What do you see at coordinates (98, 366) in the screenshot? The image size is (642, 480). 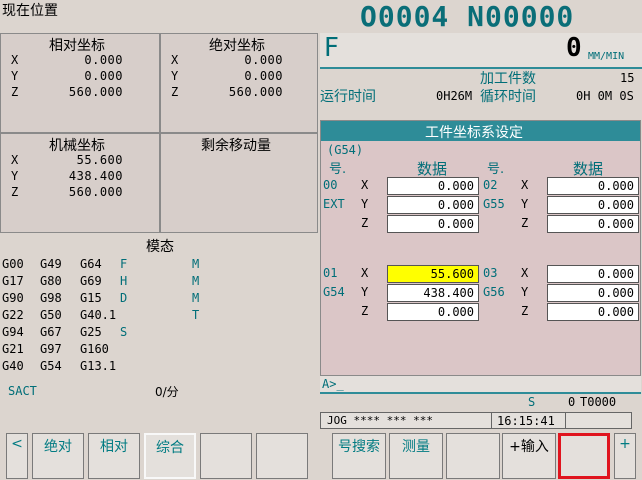 I see `modal-code: G13.1` at bounding box center [98, 366].